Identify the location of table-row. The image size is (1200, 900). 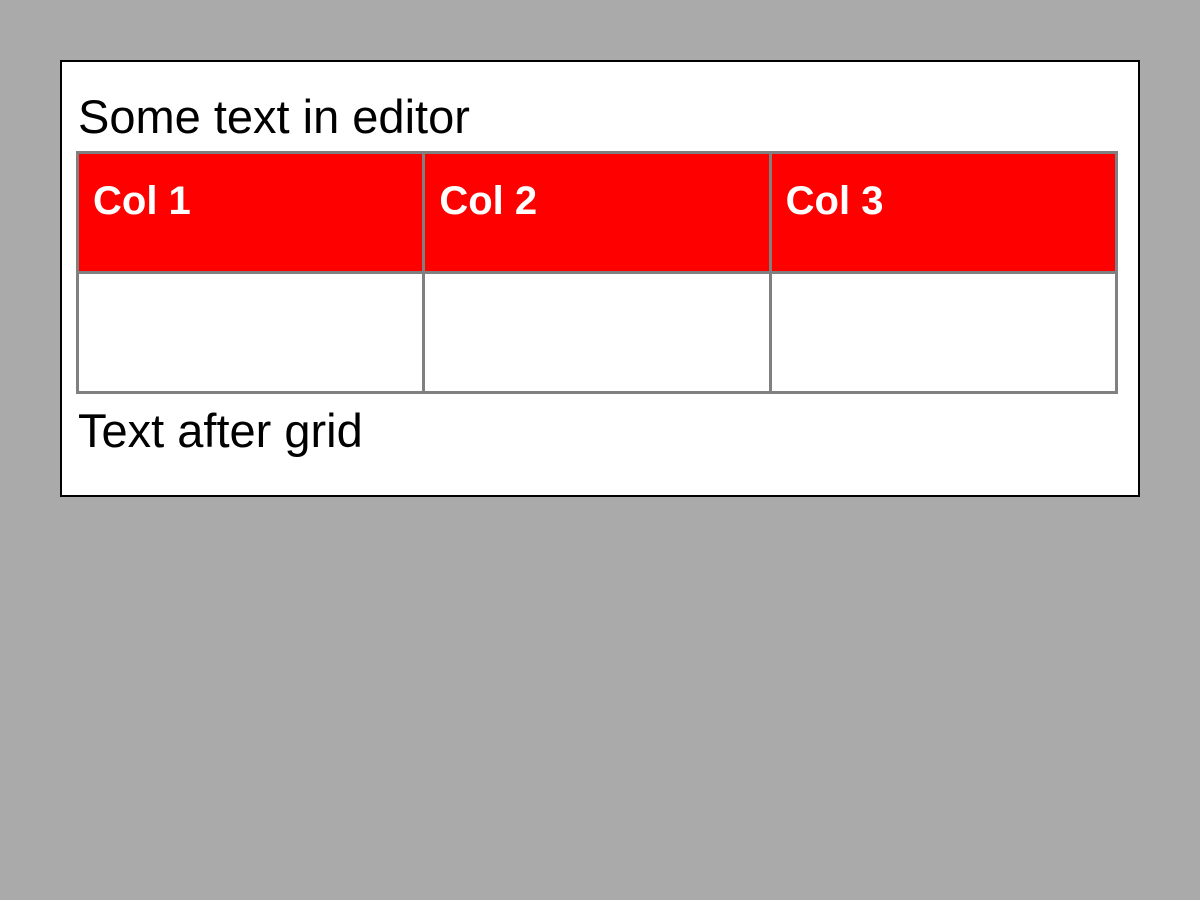
(597, 332).